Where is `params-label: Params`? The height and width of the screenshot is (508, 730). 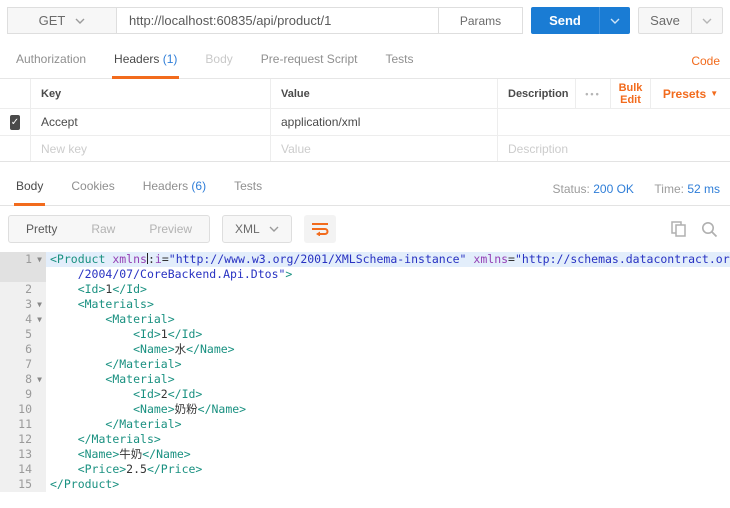 params-label: Params is located at coordinates (480, 20).